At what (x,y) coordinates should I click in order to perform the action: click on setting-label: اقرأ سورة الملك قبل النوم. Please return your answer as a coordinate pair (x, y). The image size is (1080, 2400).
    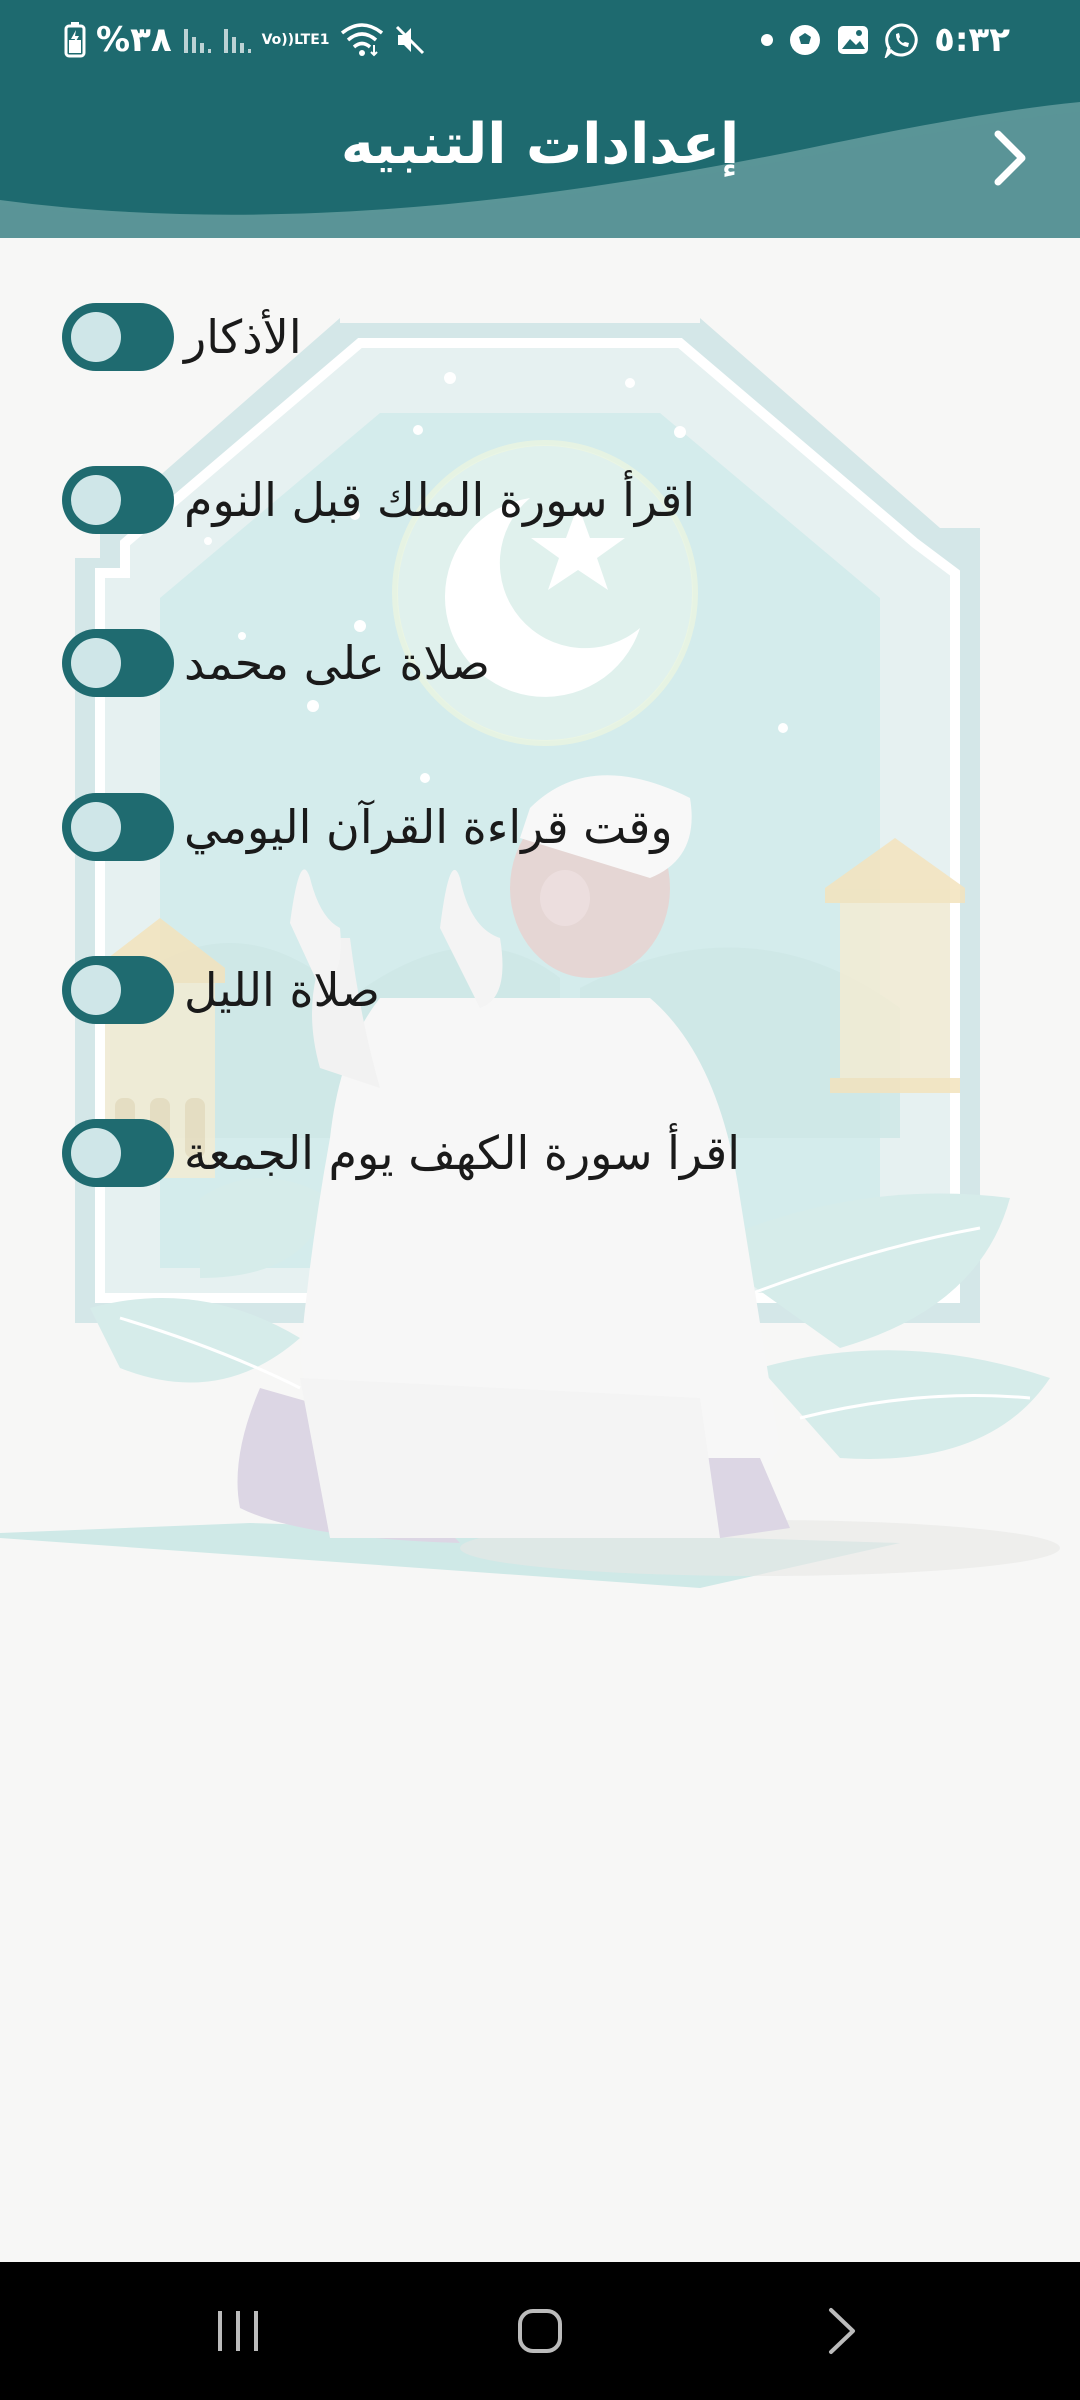
    Looking at the image, I should click on (440, 500).